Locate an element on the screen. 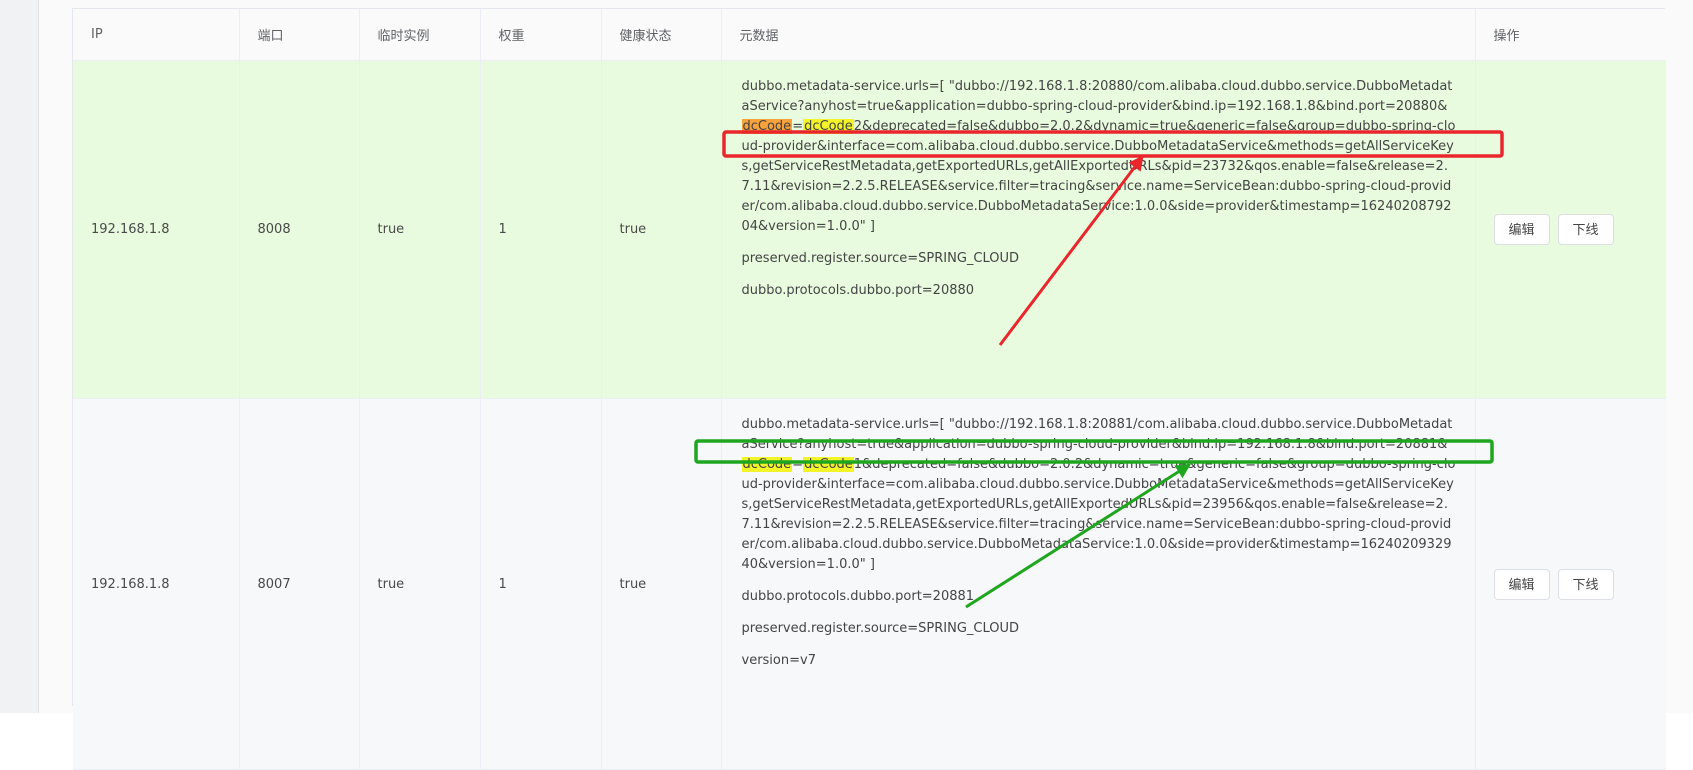  metadata-entry: dubbo.protocols.dubbo.port=20881 is located at coordinates (858, 596).